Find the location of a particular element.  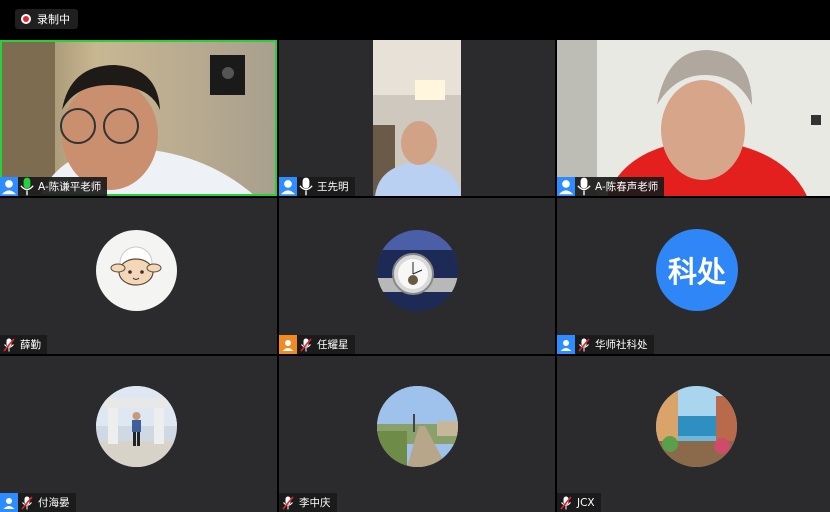

participant-name: 薛勤 is located at coordinates (30, 345).